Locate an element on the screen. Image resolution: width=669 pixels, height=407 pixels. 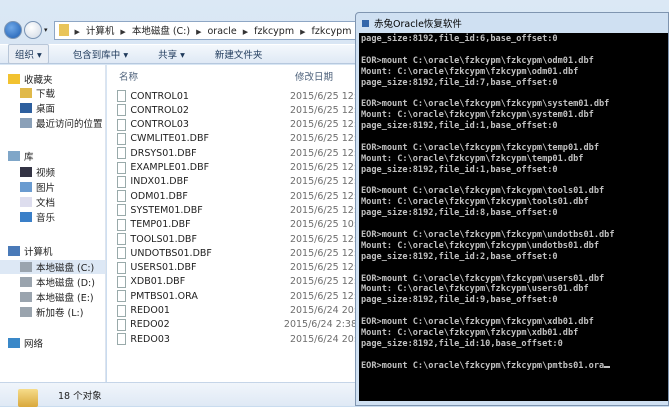
file-row: XDB01.DBF 2015/6/25 12: is located at coordinates (237, 282).